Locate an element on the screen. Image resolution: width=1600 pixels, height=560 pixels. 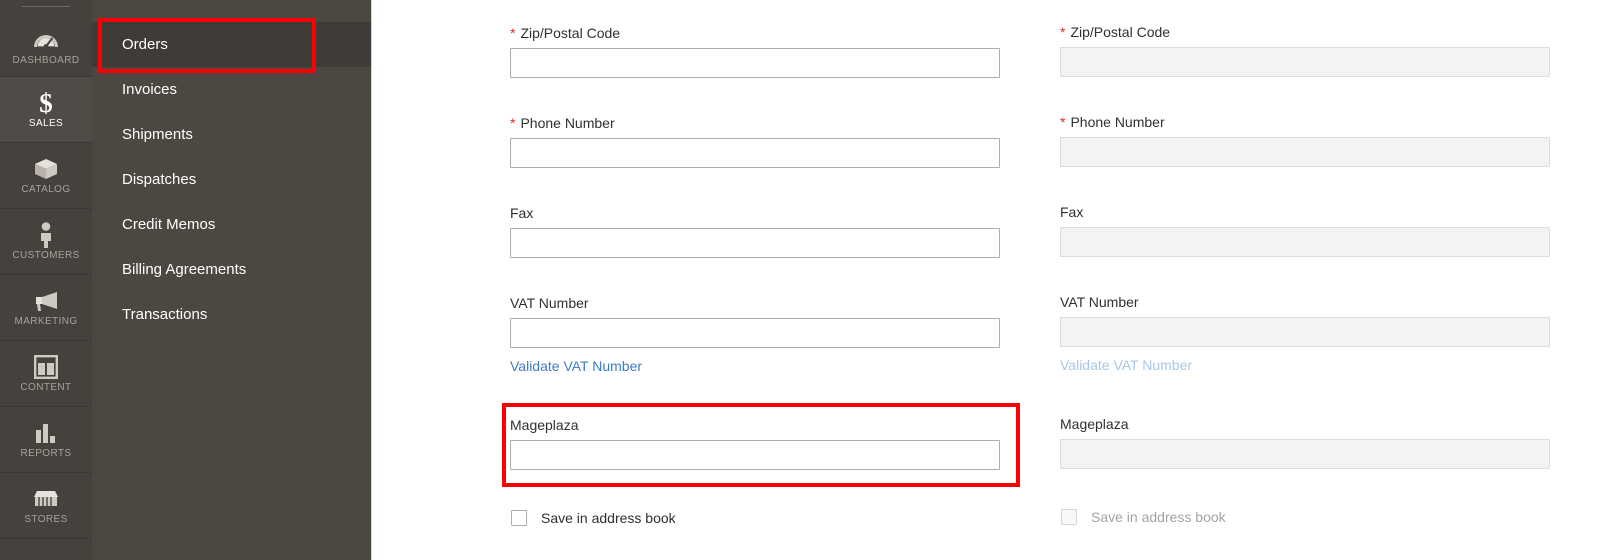
nav-item-catalog: CATALOG is located at coordinates (46, 175).